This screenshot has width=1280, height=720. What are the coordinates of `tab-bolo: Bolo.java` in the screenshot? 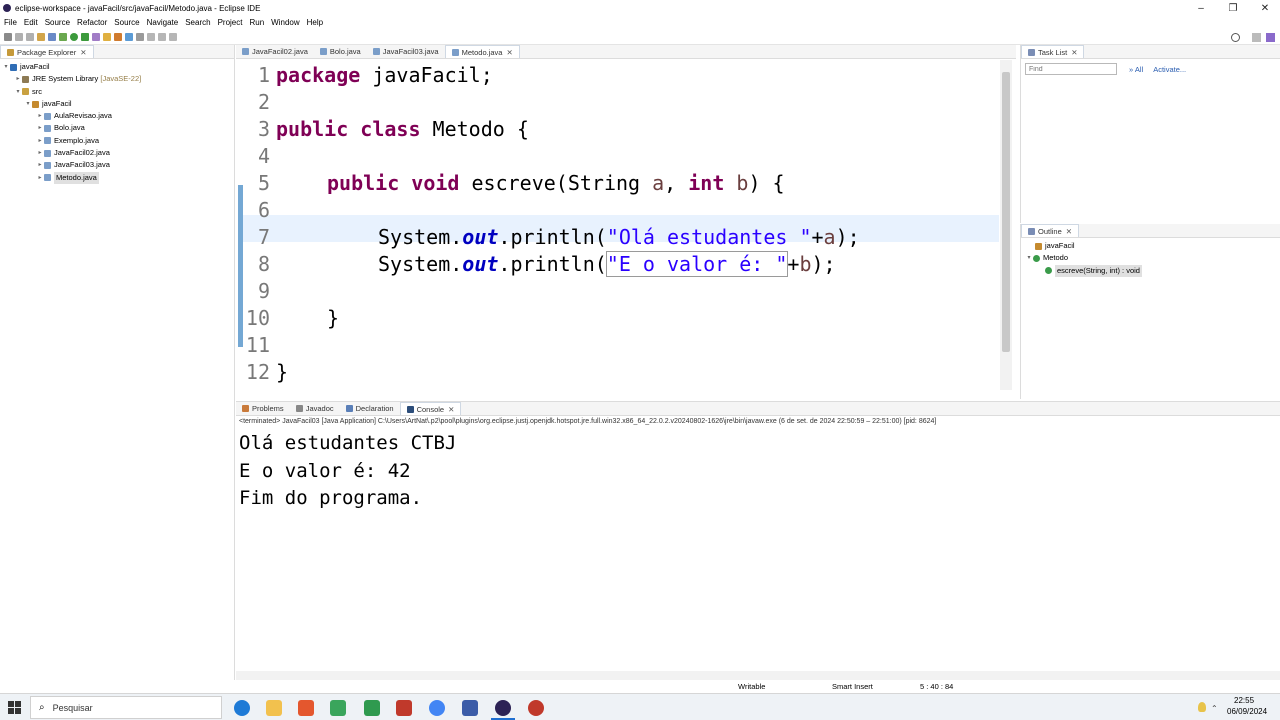 It's located at (340, 51).